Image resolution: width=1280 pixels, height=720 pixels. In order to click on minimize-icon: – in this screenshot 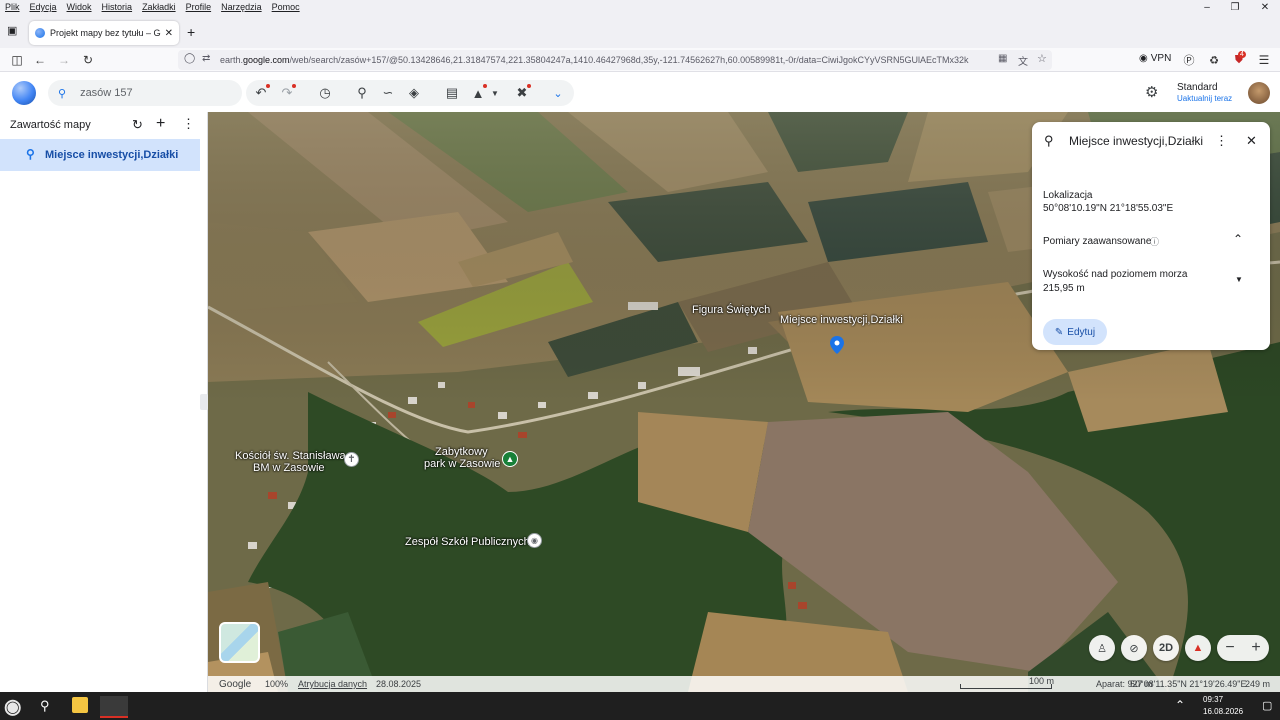, I will do `click(1207, 7)`.